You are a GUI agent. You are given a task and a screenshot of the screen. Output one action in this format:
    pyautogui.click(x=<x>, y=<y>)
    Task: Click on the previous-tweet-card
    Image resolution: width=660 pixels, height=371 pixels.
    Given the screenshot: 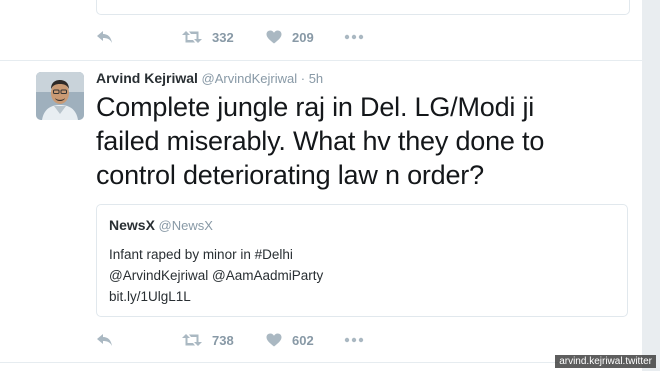 What is the action you would take?
    pyautogui.click(x=363, y=7)
    